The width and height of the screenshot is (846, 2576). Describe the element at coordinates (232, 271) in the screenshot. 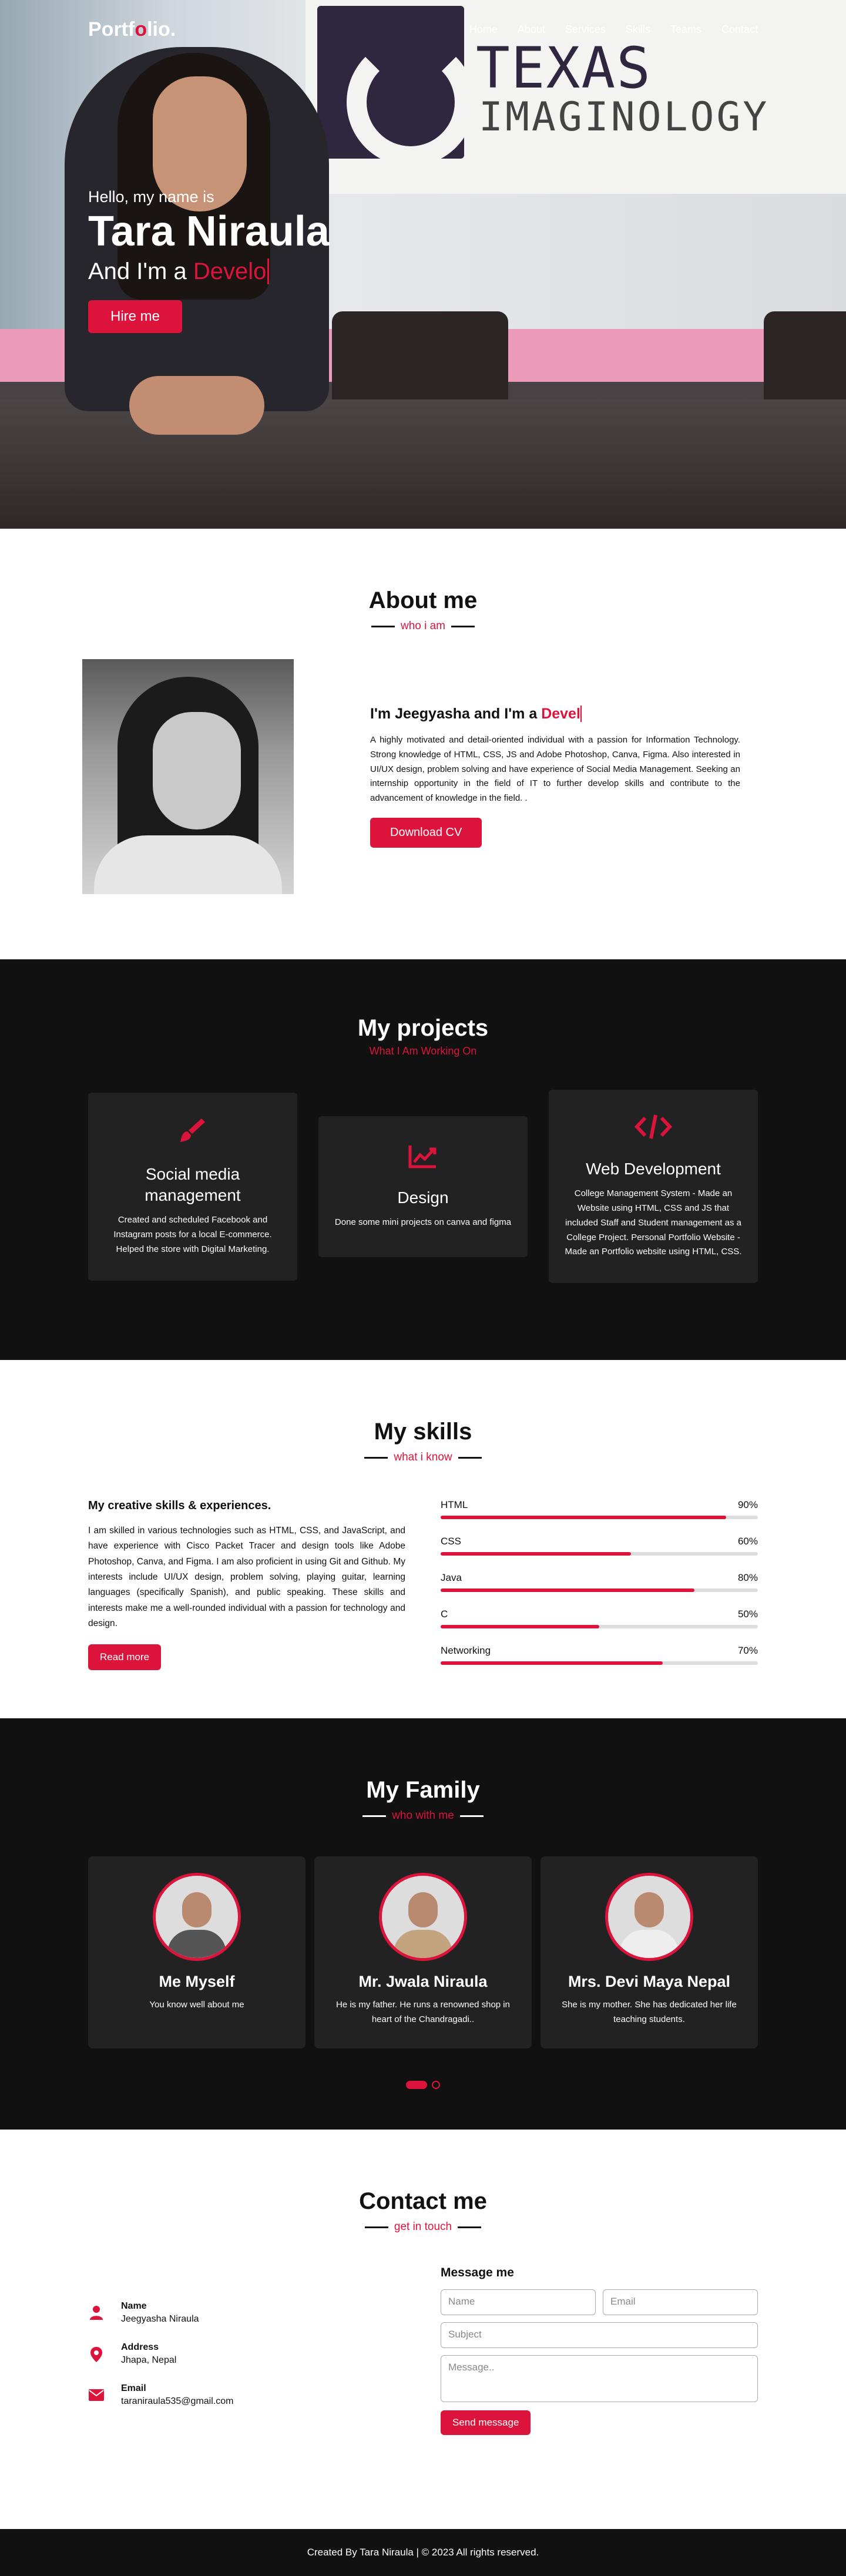

I see `hero-role-typed: Develo` at that location.